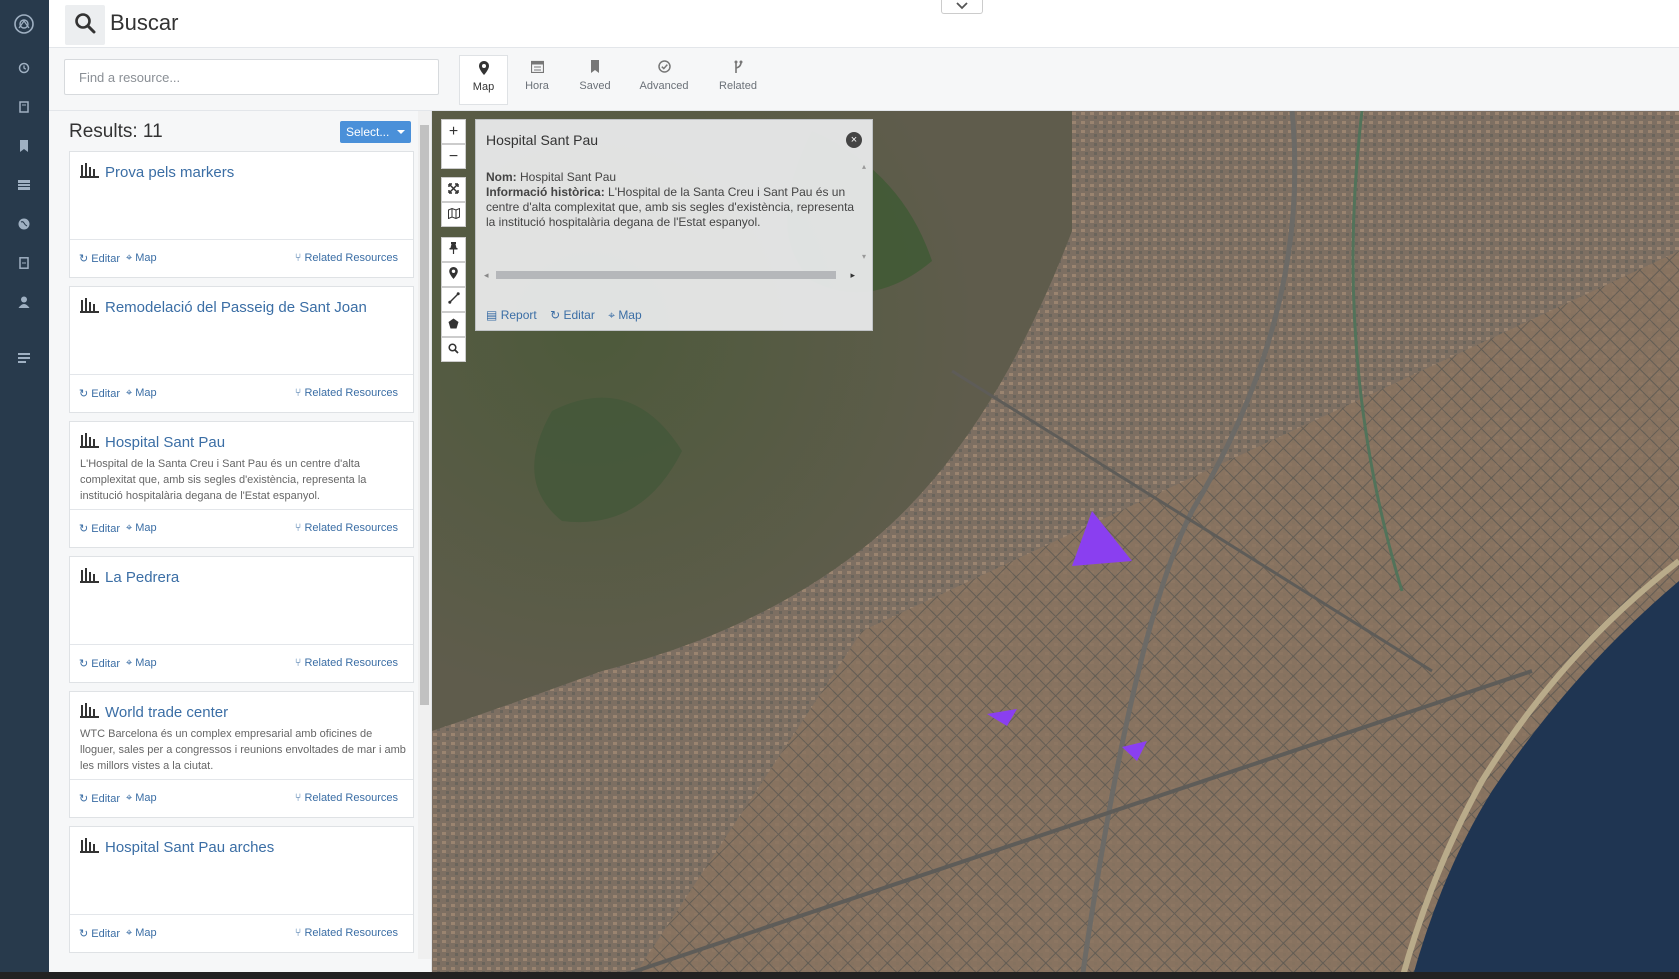 This screenshot has height=979, width=1679. I want to click on result-title: La Pedrera, so click(142, 577).